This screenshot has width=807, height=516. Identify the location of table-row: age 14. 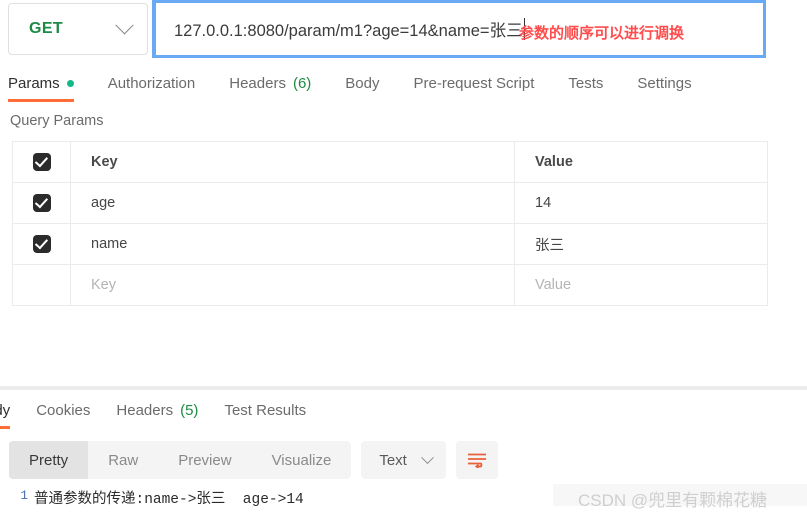
(390, 203).